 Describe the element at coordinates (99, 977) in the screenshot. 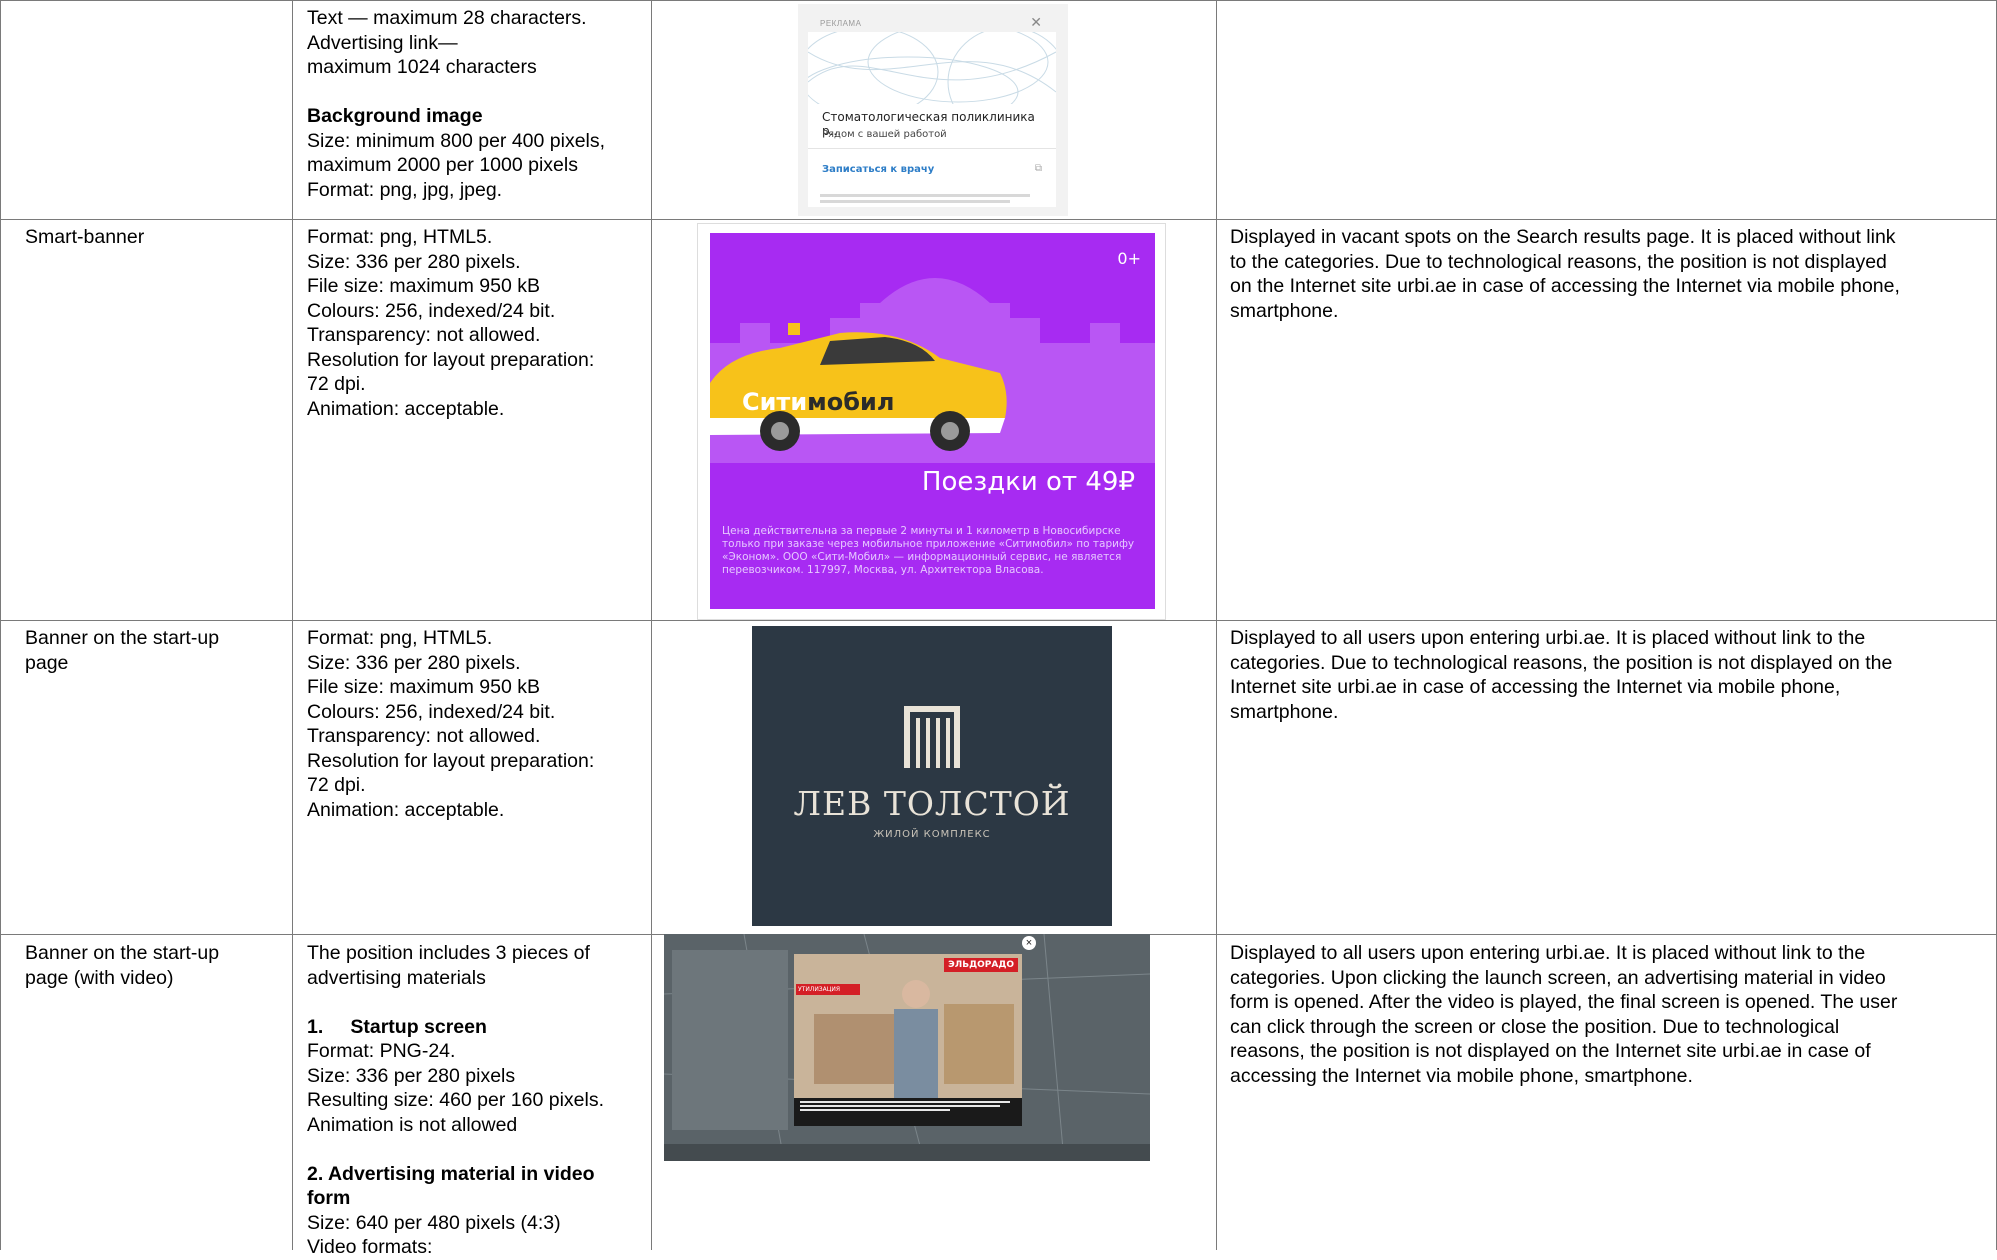

I see `position-line: page (with video)` at that location.